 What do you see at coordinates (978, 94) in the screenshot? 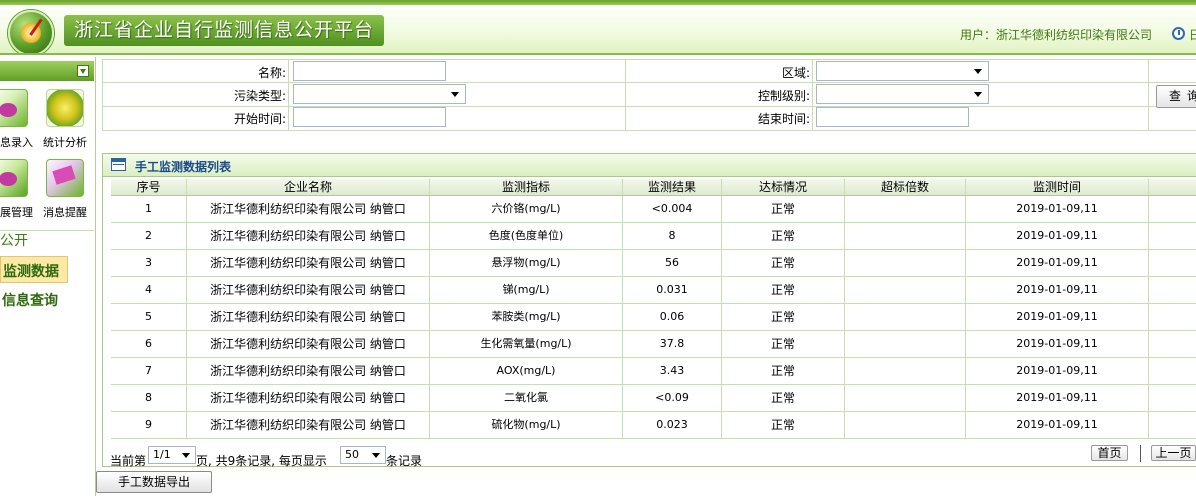
I see `chevron-down-icon` at bounding box center [978, 94].